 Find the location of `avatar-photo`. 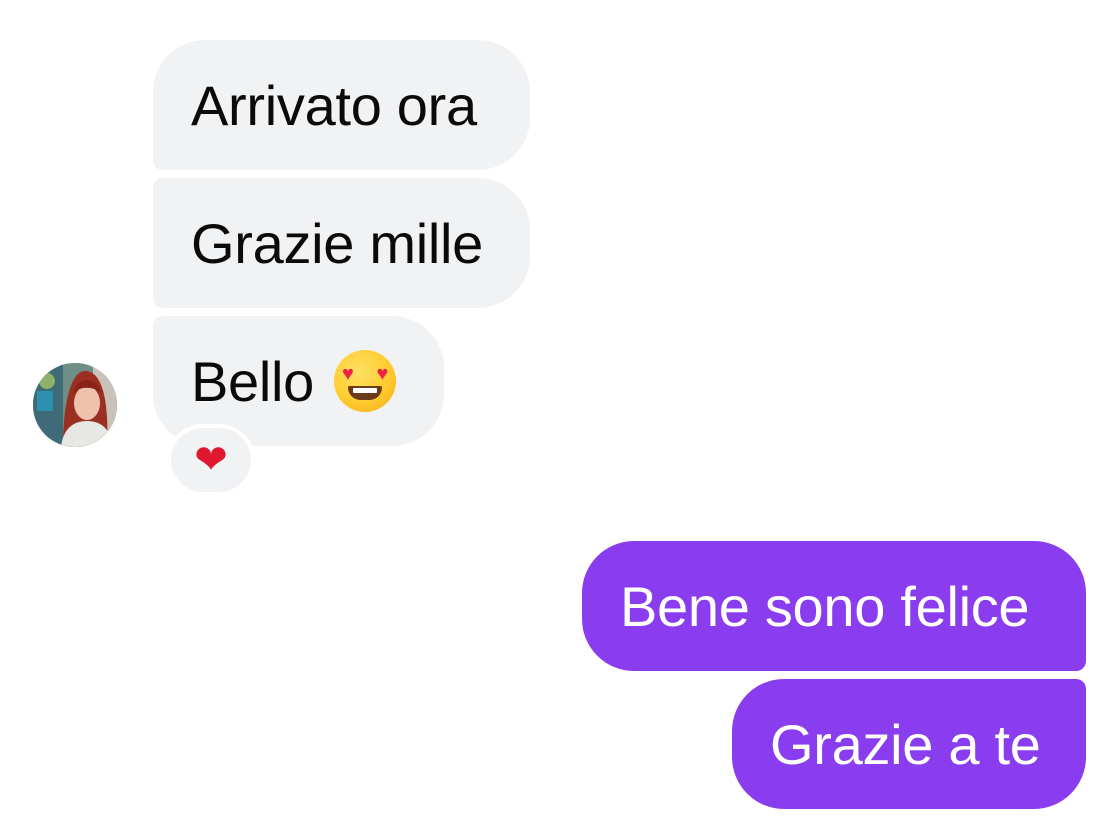

avatar-photo is located at coordinates (75, 405).